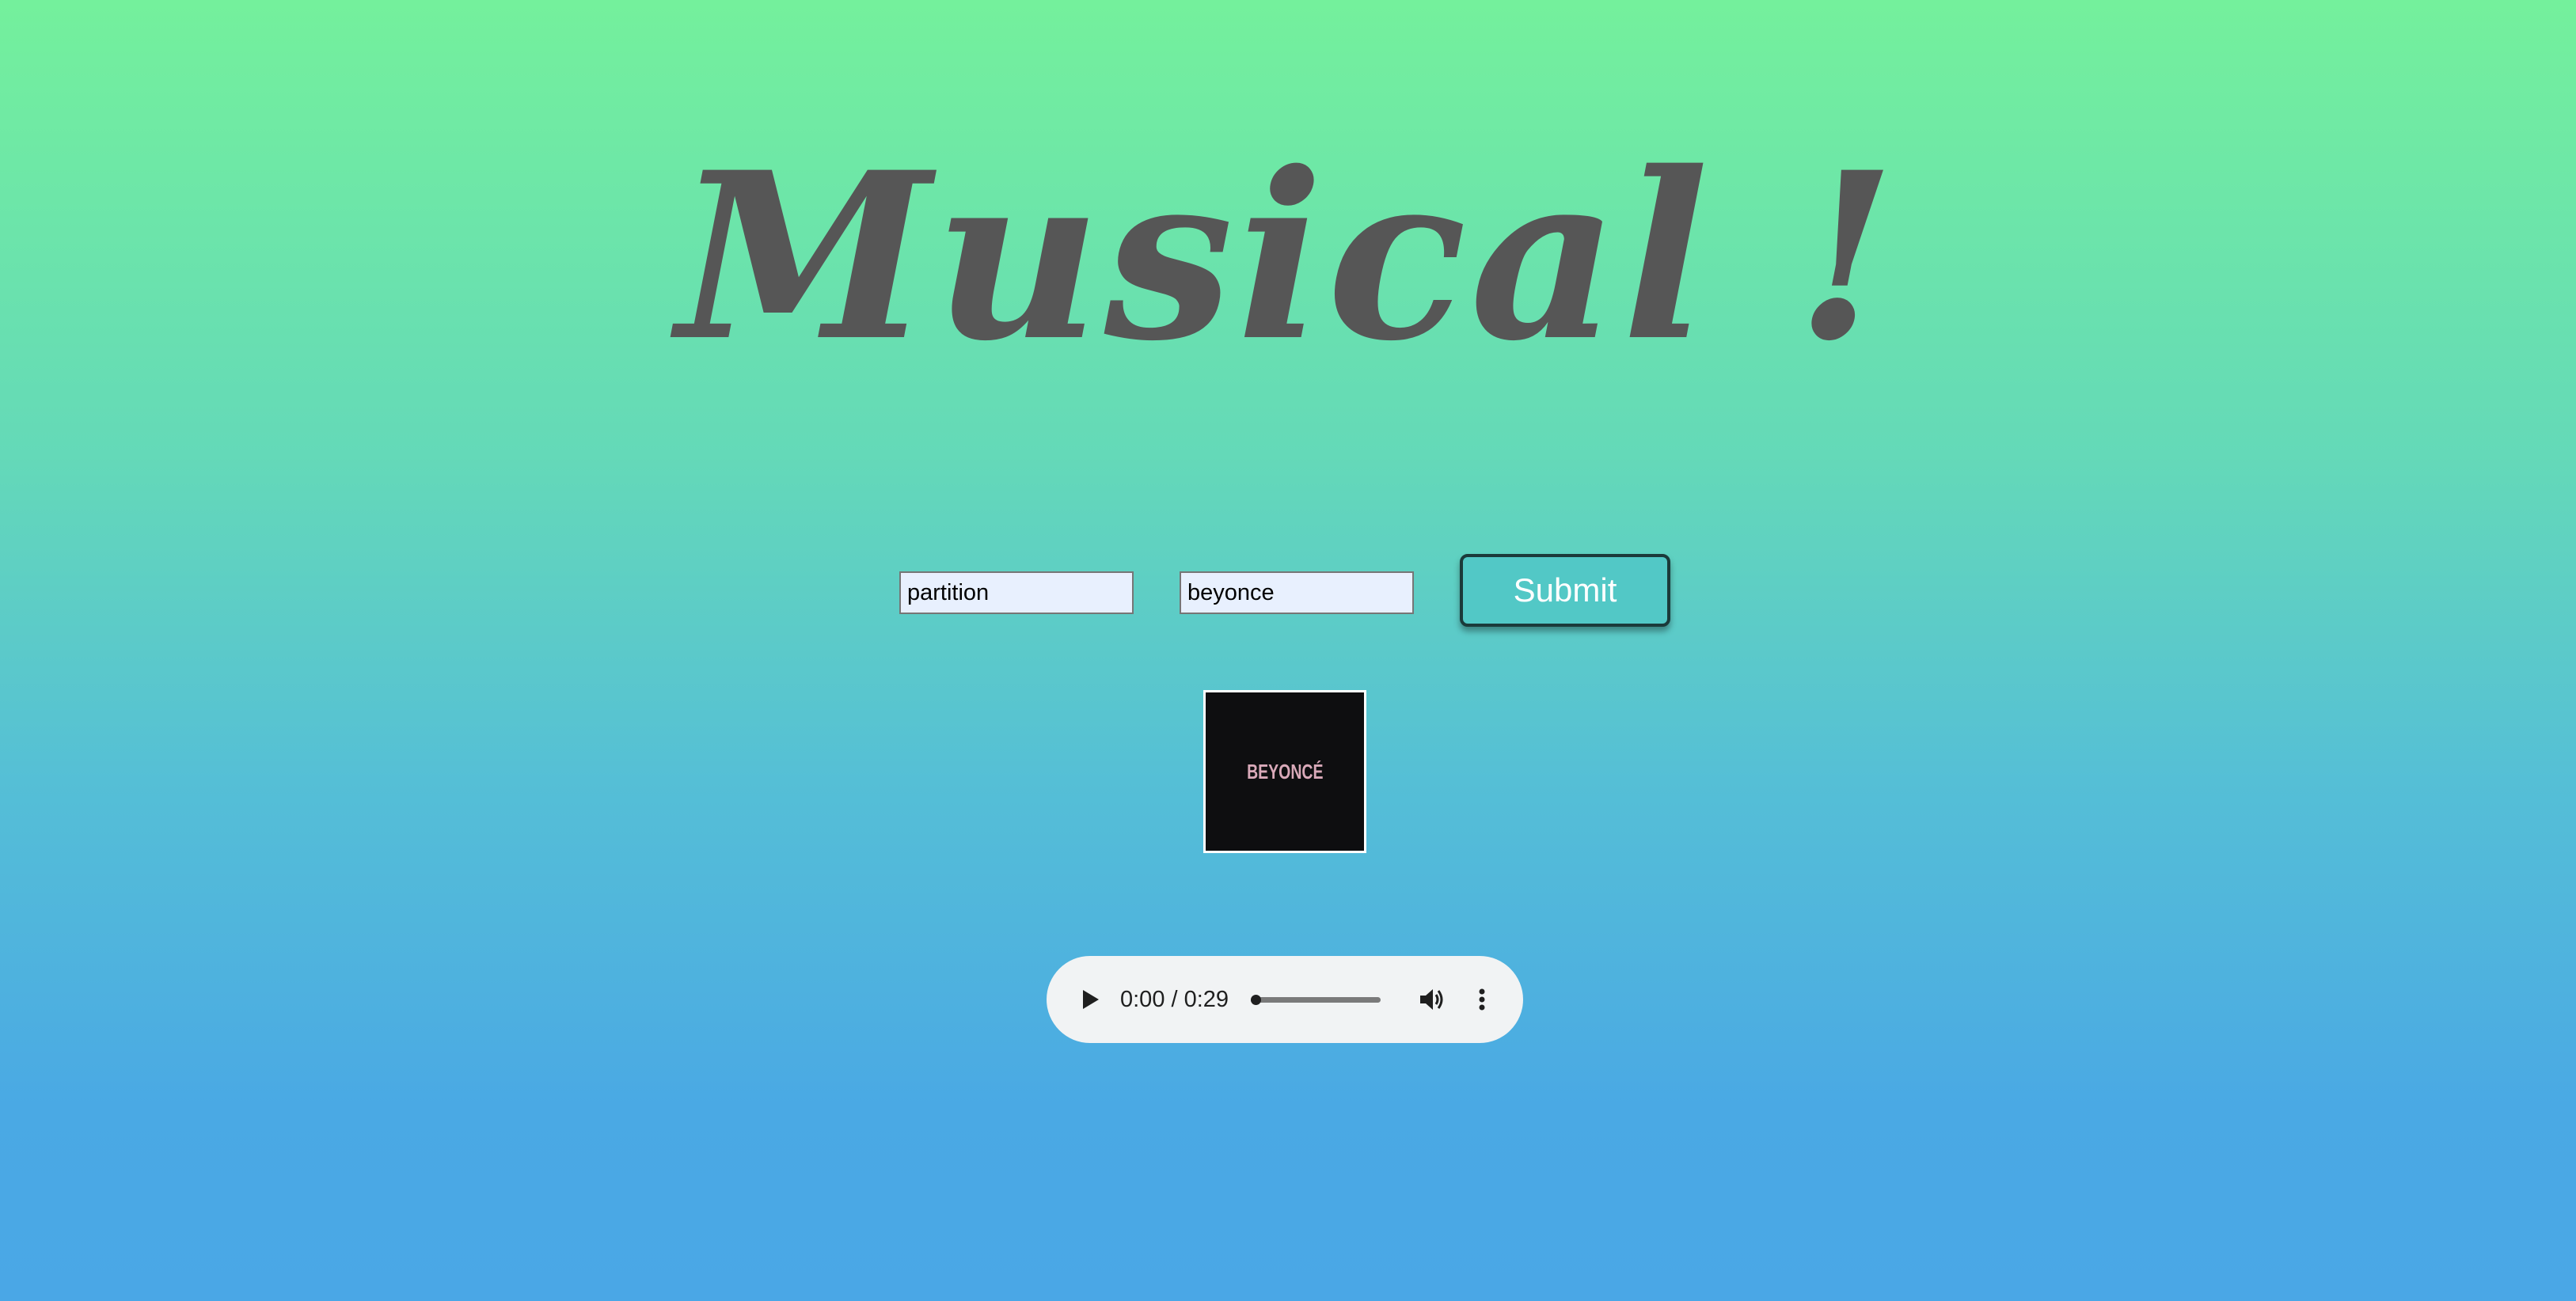  Describe the element at coordinates (1016, 592) in the screenshot. I see `song-input` at that location.